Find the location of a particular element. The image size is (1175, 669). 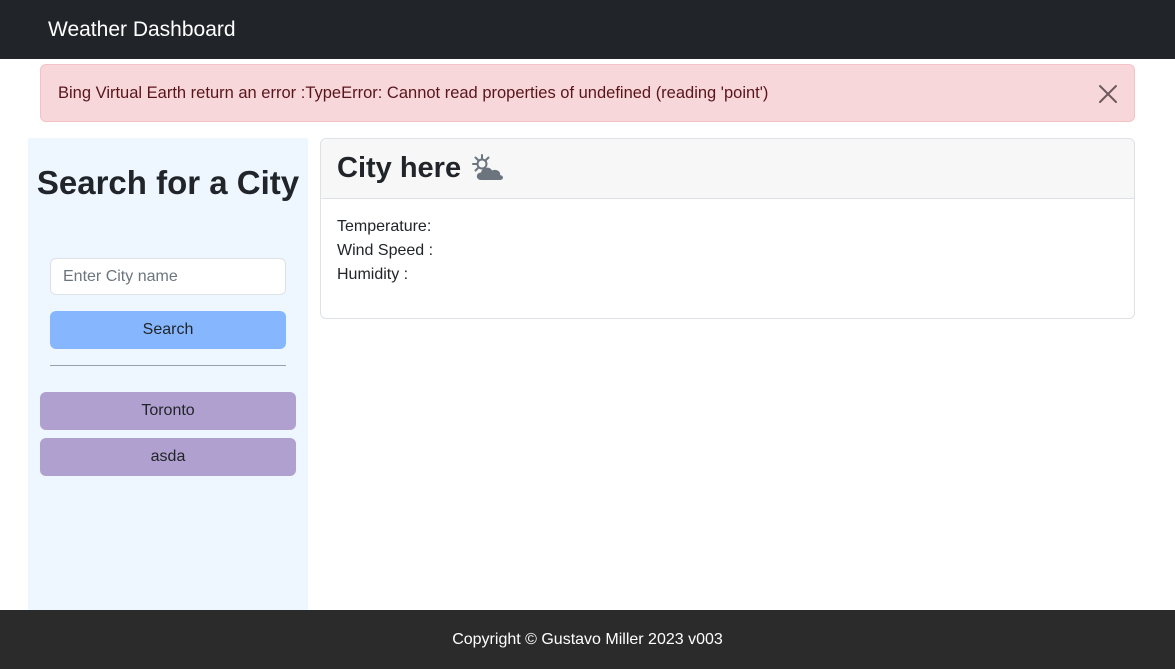

navbar-brand: Weather Dashboard is located at coordinates (142, 30).